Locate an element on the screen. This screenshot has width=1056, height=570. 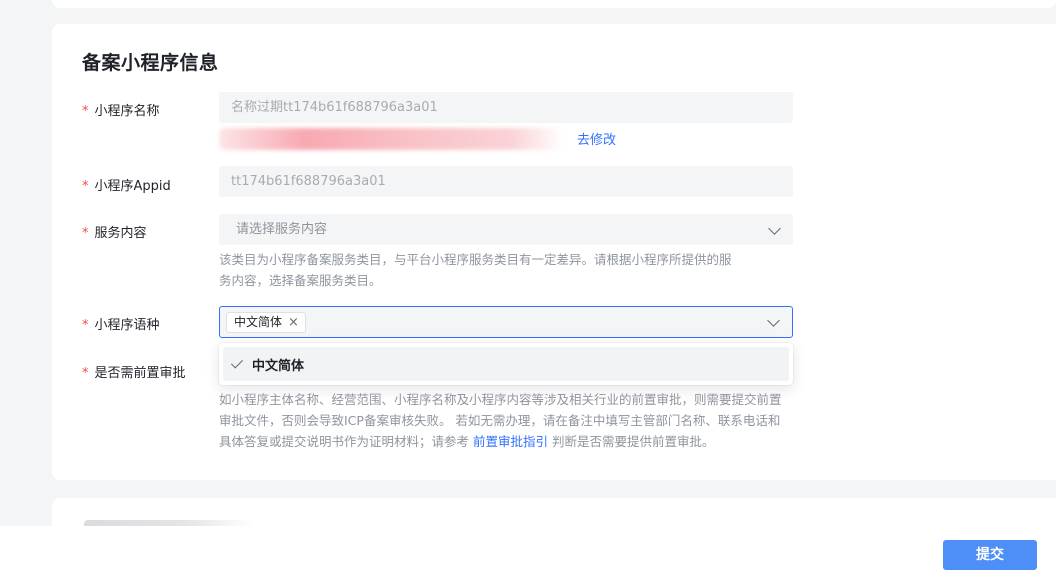
name-label: * 小程序名称 is located at coordinates (121, 109).